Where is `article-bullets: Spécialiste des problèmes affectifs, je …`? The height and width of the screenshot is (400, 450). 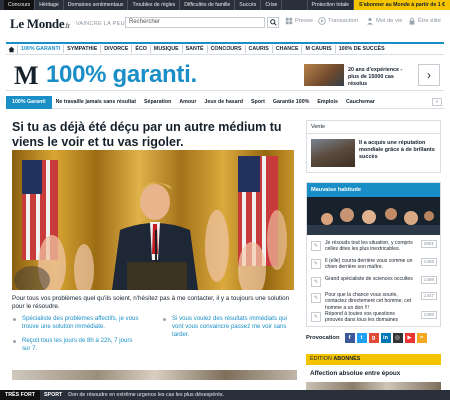 article-bullets: Spécialiste des problèmes affectifs, je … is located at coordinates (154, 337).